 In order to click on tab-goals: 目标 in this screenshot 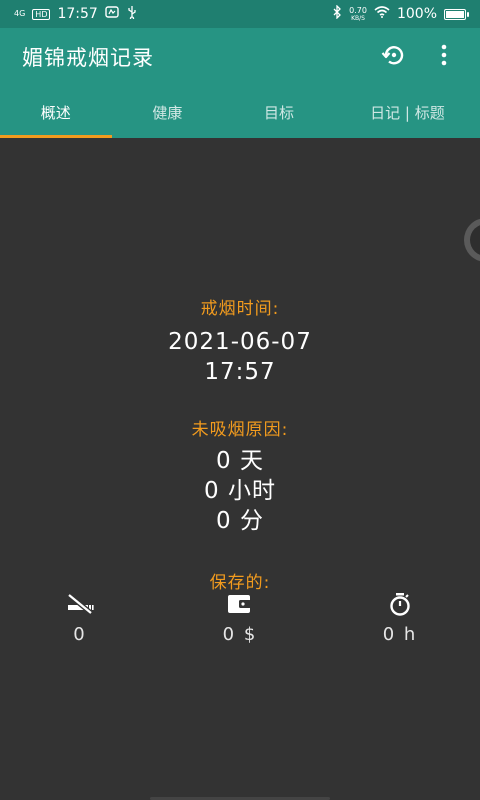, I will do `click(279, 112)`.